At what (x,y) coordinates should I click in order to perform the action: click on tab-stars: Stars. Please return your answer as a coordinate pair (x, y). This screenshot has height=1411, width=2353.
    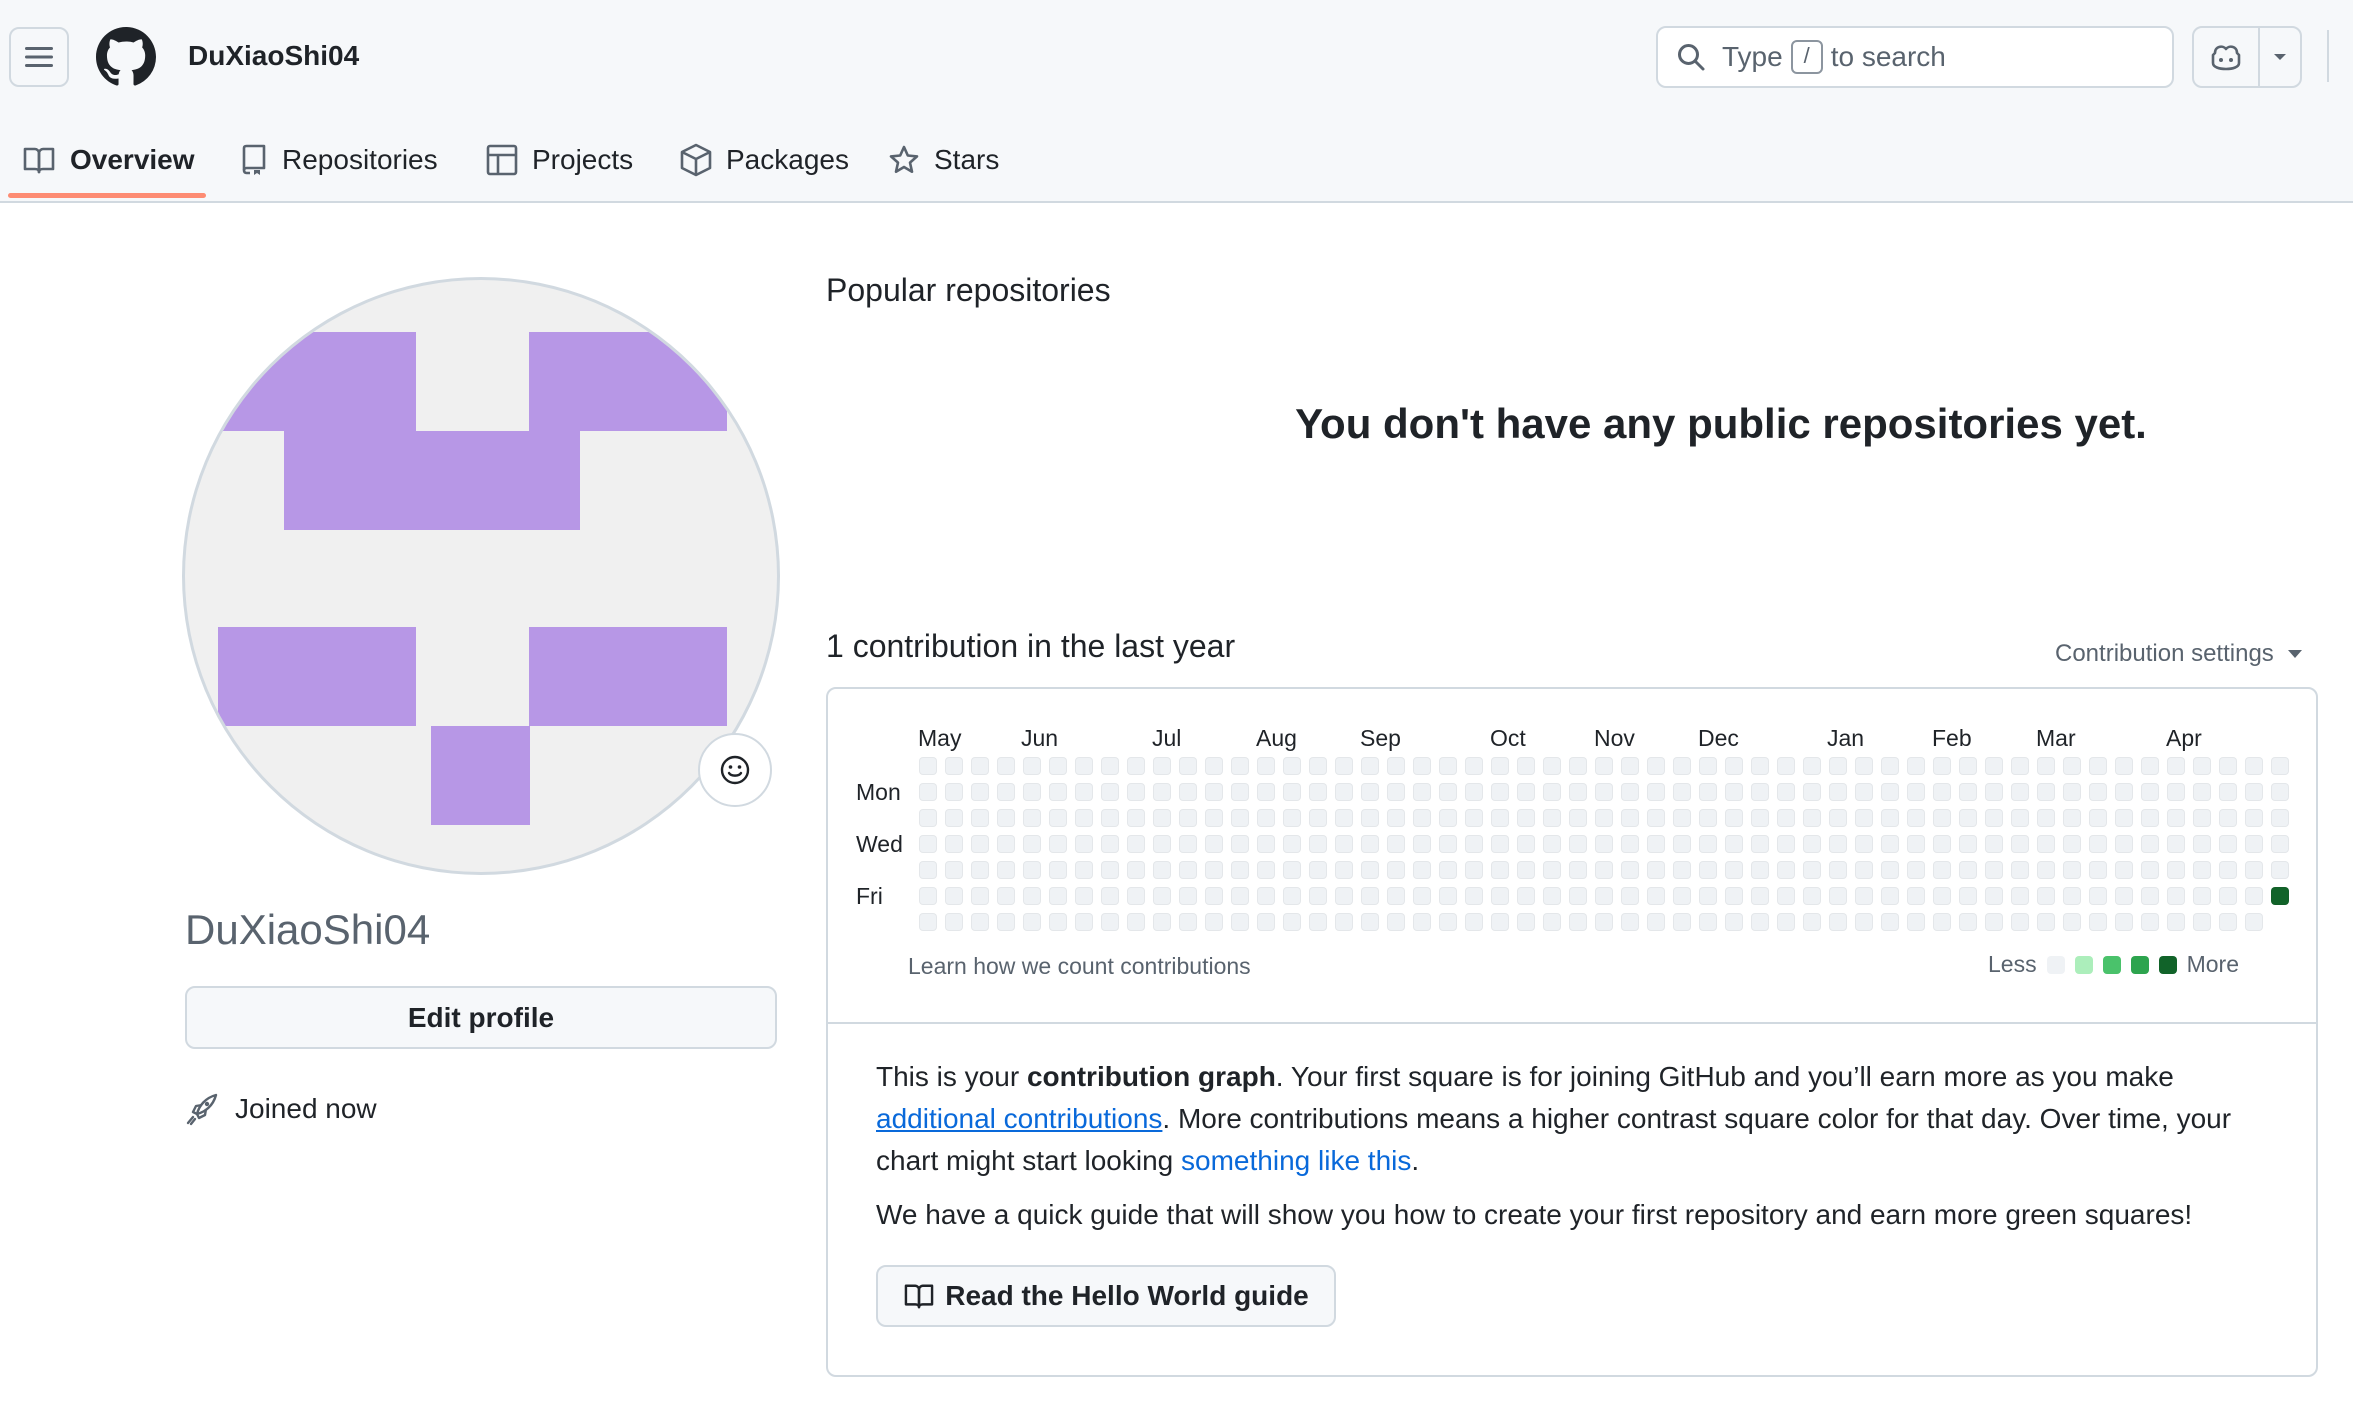
    Looking at the image, I should click on (943, 160).